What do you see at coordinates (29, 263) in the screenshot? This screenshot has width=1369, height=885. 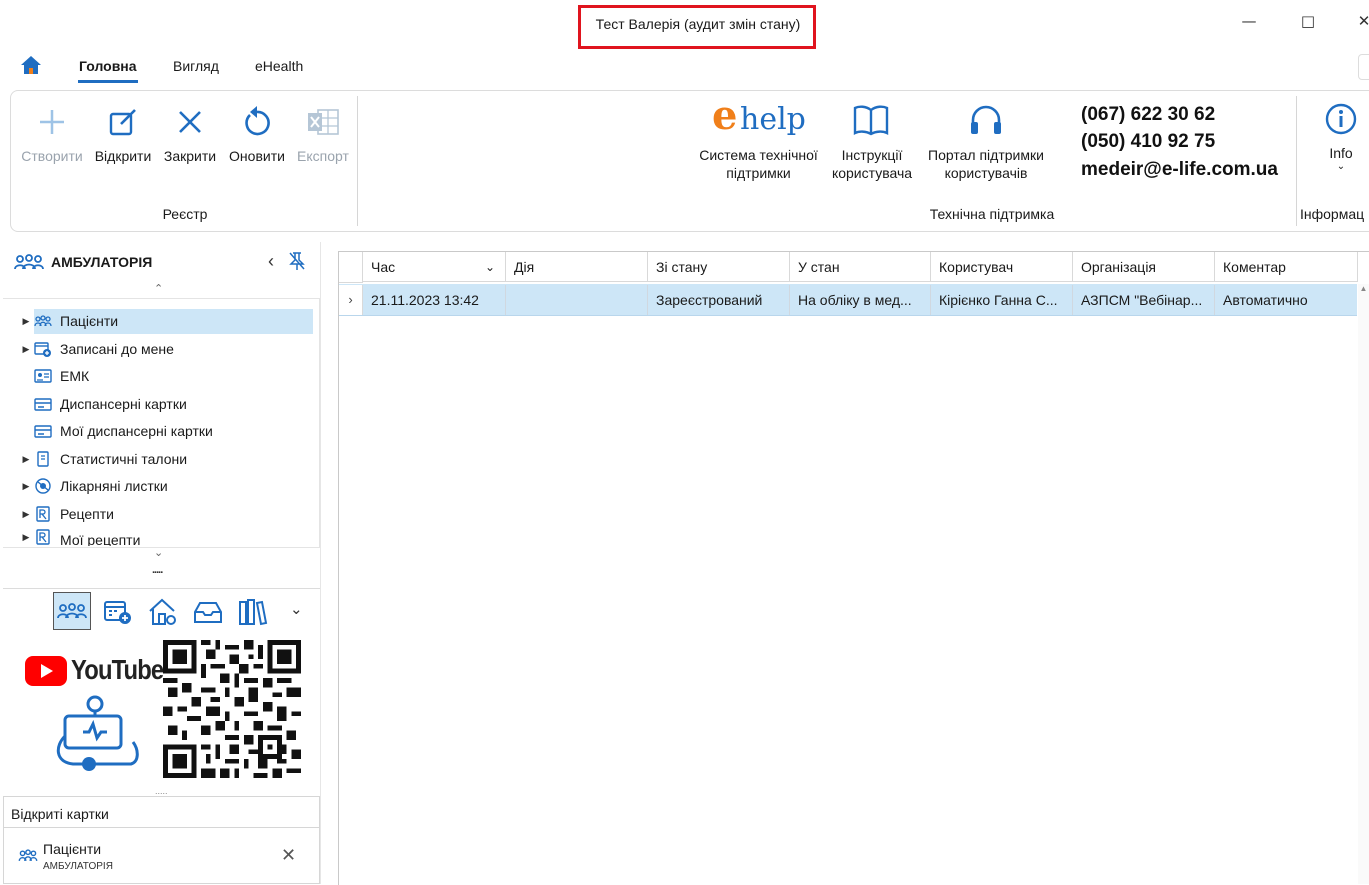 I see `people-icon` at bounding box center [29, 263].